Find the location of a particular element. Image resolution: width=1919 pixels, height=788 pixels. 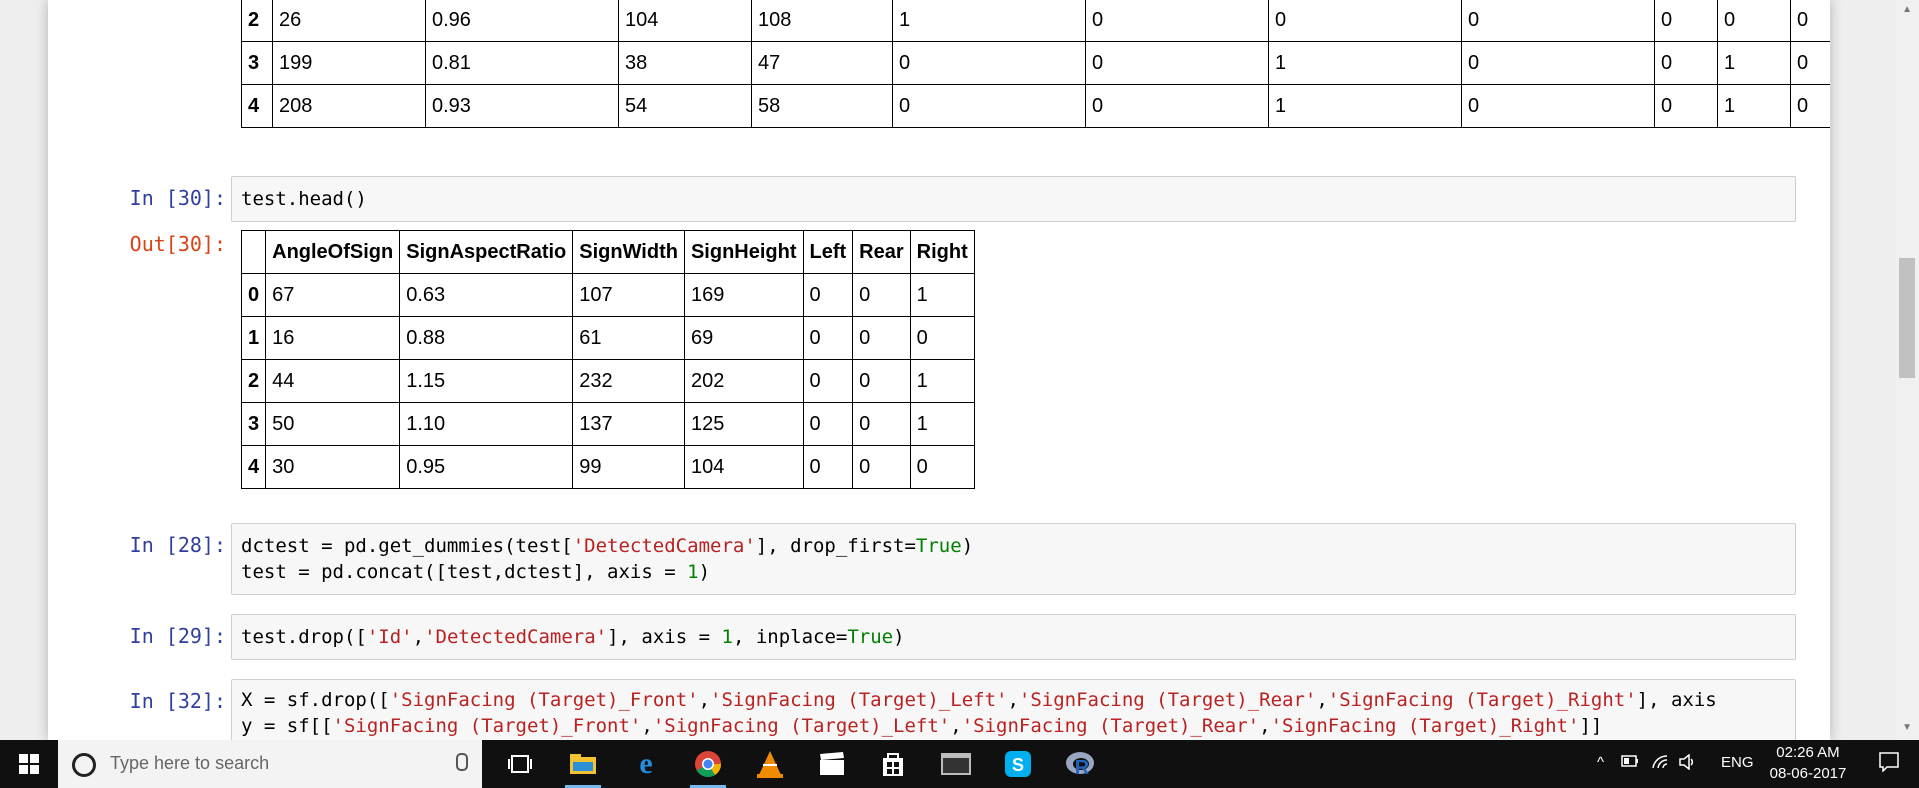

movies-app-icon is located at coordinates (832, 764).